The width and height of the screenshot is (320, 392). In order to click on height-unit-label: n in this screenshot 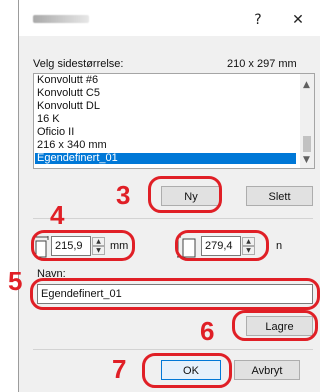, I will do `click(279, 246)`.